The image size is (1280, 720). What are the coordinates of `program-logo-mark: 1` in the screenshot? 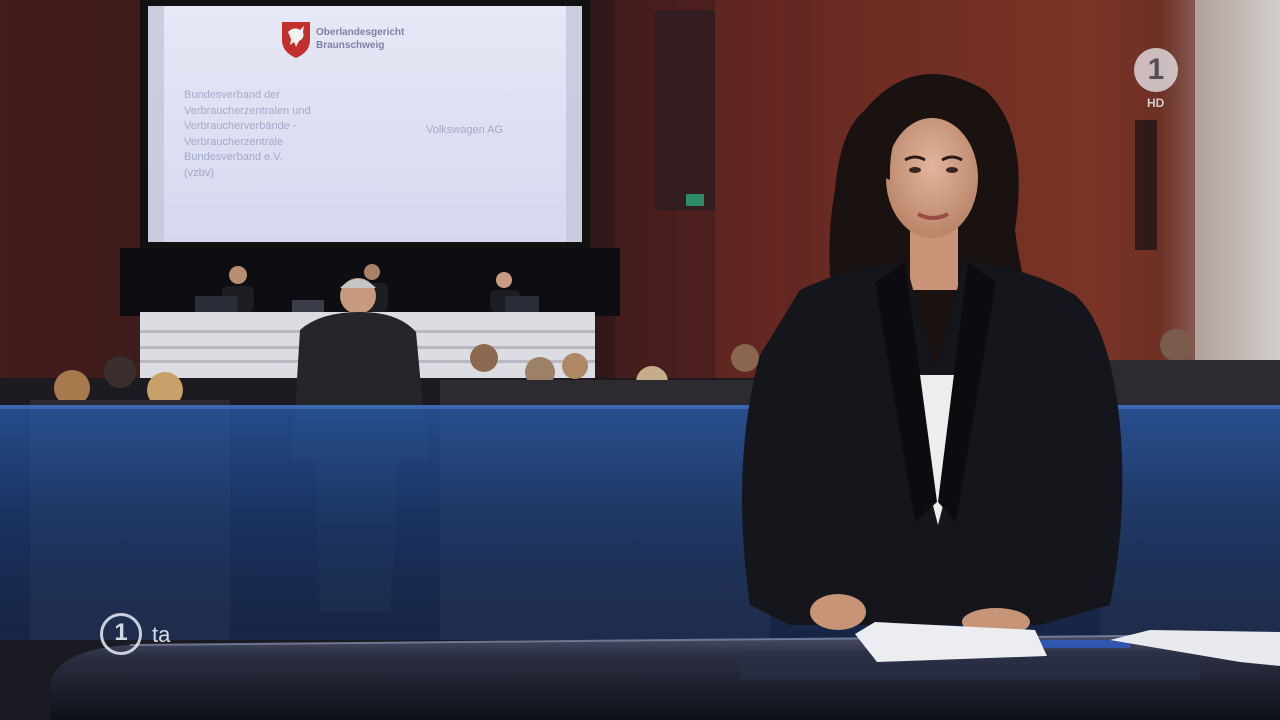 It's located at (121, 632).